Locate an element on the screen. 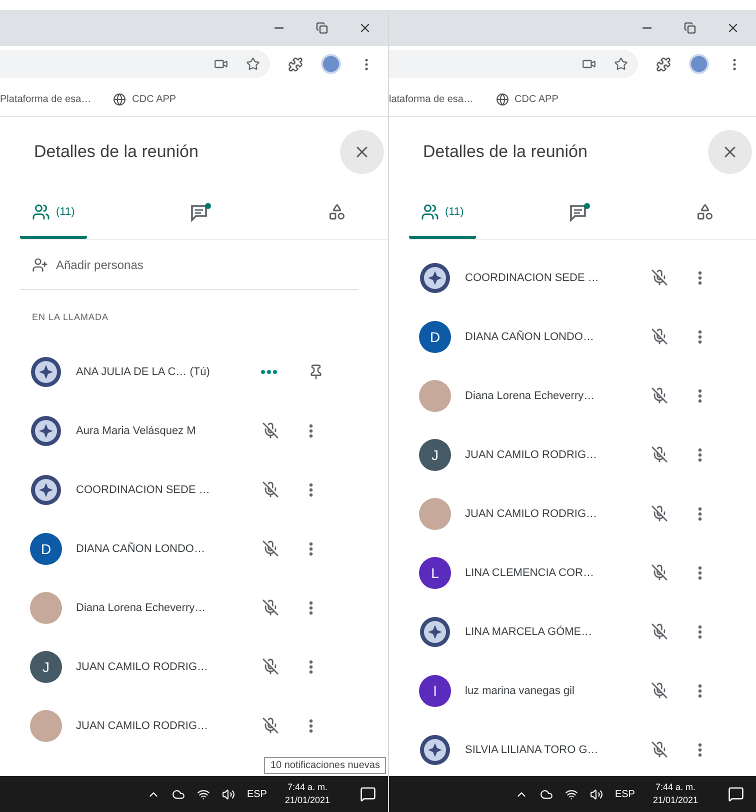 The width and height of the screenshot is (756, 812). letter-avatar: J is located at coordinates (46, 666).